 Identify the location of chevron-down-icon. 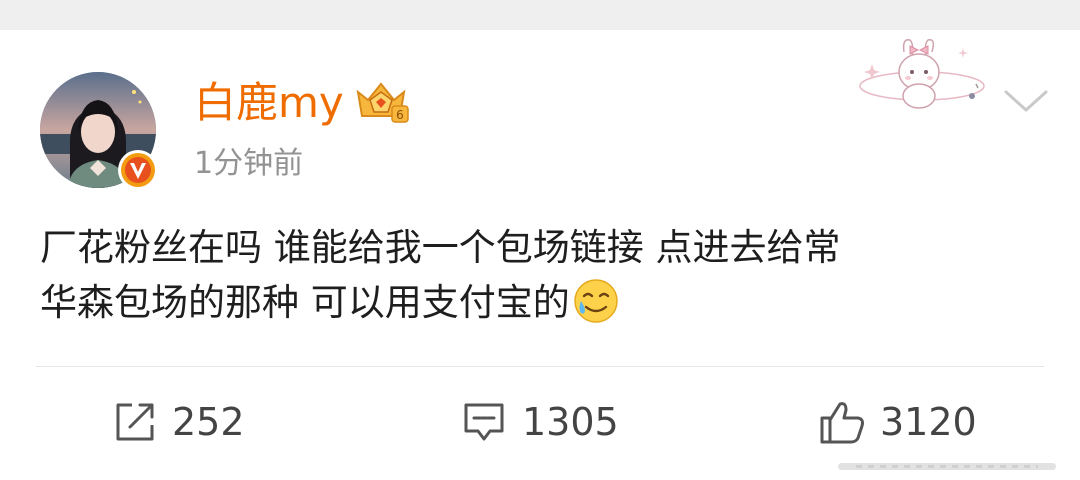
(1026, 101).